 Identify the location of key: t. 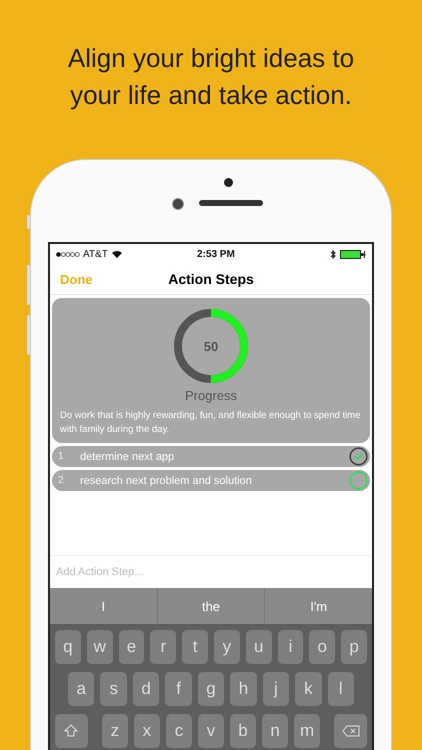
(195, 647).